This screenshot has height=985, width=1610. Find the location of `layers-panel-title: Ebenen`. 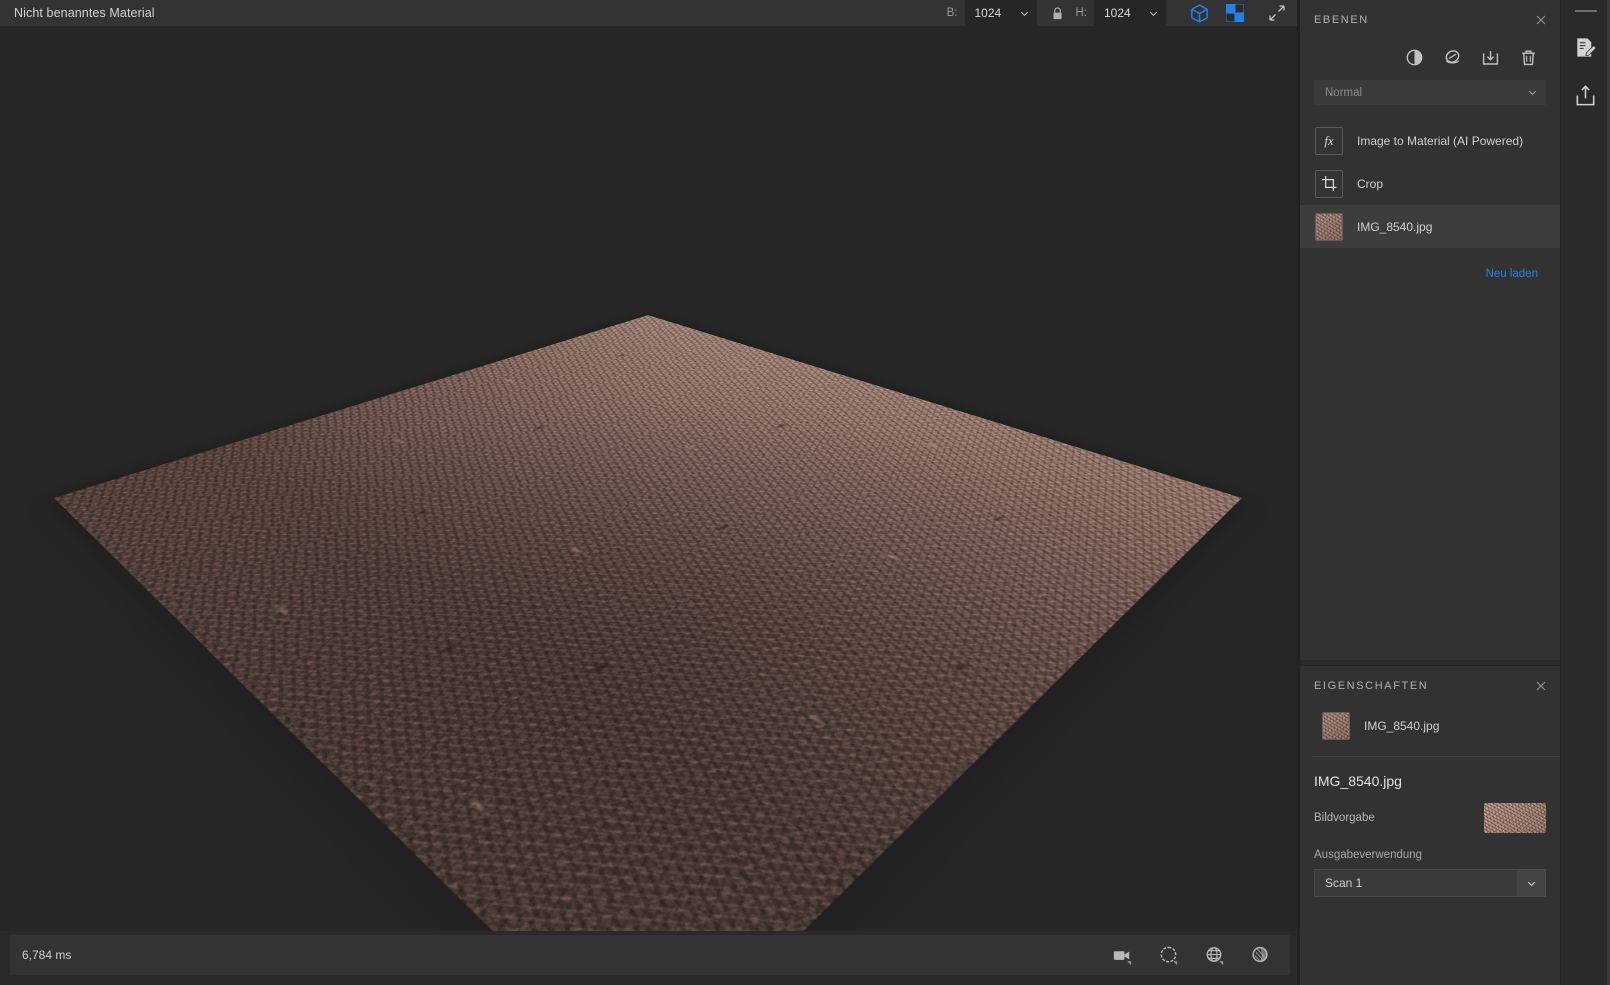

layers-panel-title: Ebenen is located at coordinates (1341, 20).